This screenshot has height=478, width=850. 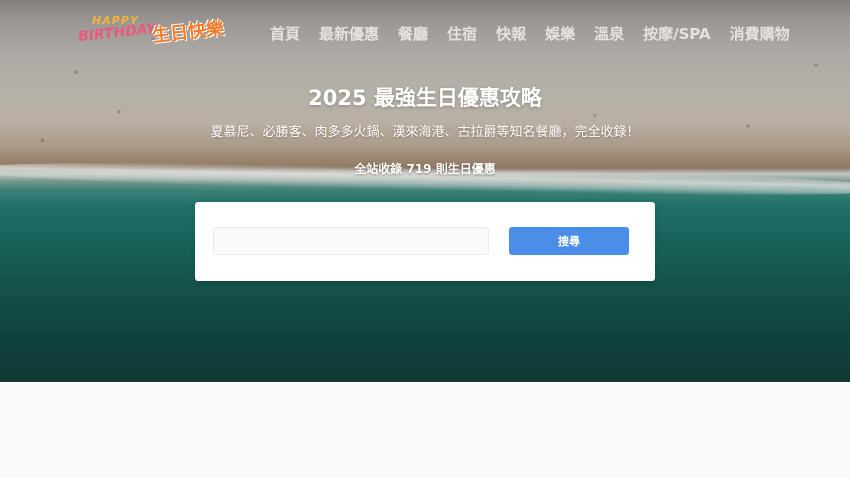 I want to click on nav-item-latest-deals: 最新優惠, so click(x=349, y=33).